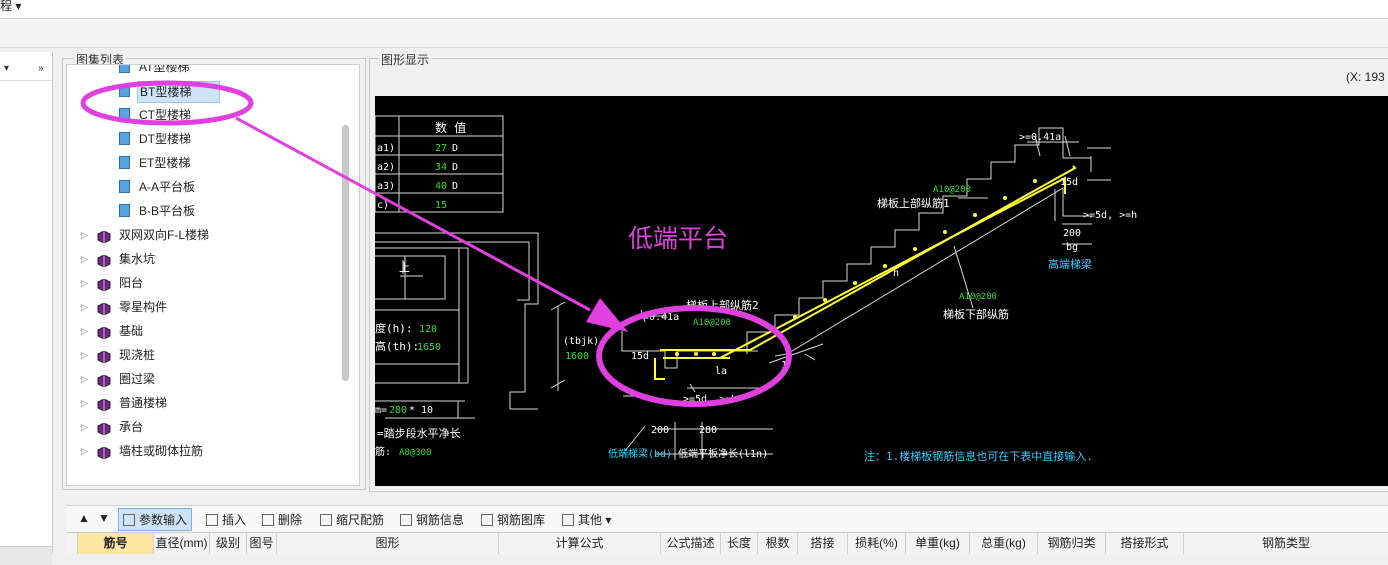  What do you see at coordinates (137, 259) in the screenshot?
I see `atlas-item-label: 集水坑` at bounding box center [137, 259].